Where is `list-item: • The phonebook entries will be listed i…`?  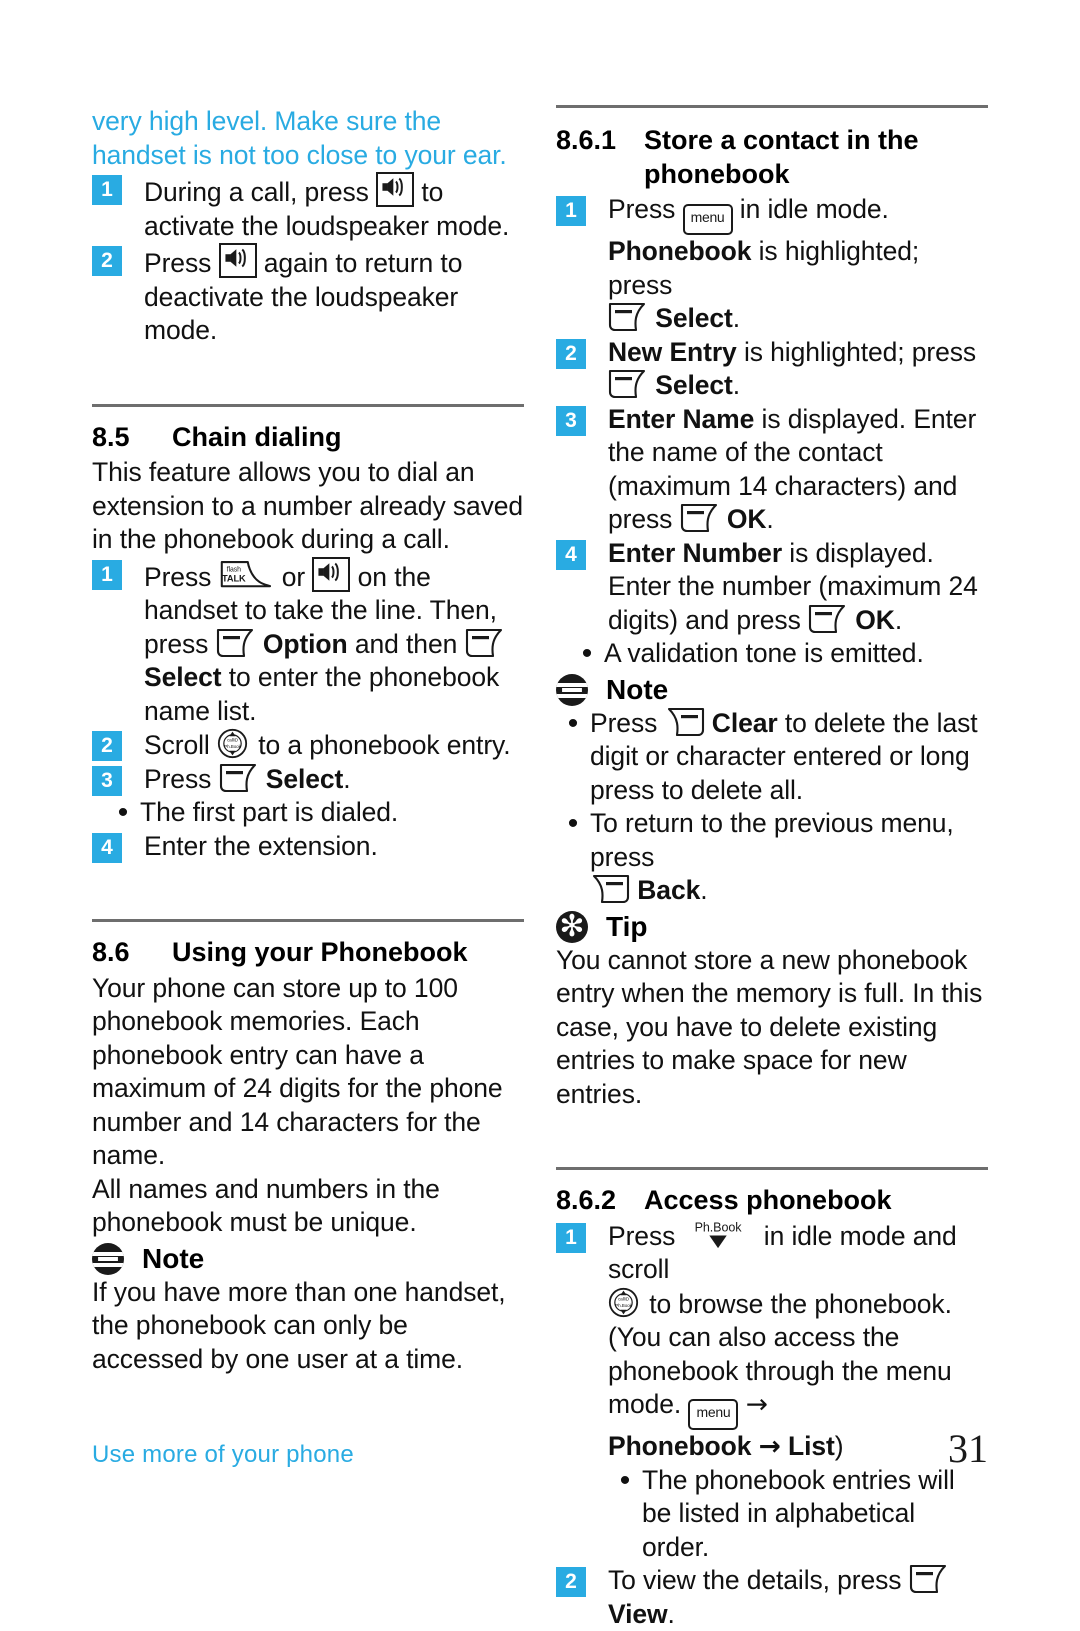
list-item: • The phonebook entries will be listed i… is located at coordinates (772, 1514).